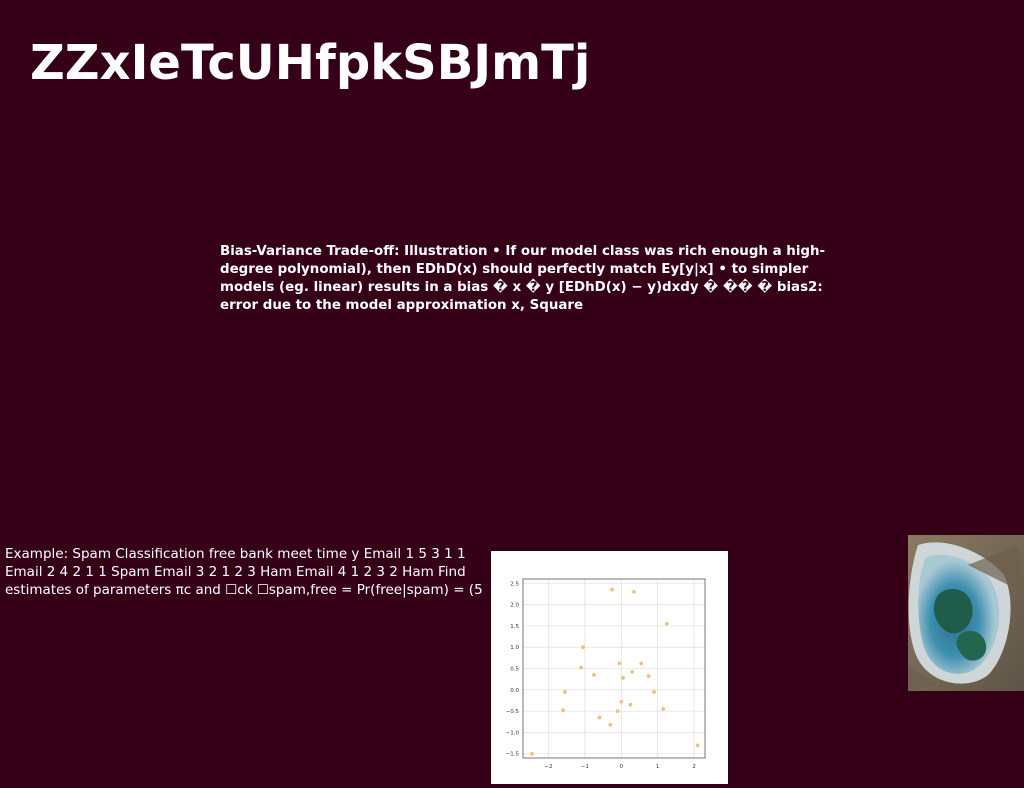 This screenshot has height=788, width=1024. I want to click on landscape-image-thumbnail, so click(966, 613).